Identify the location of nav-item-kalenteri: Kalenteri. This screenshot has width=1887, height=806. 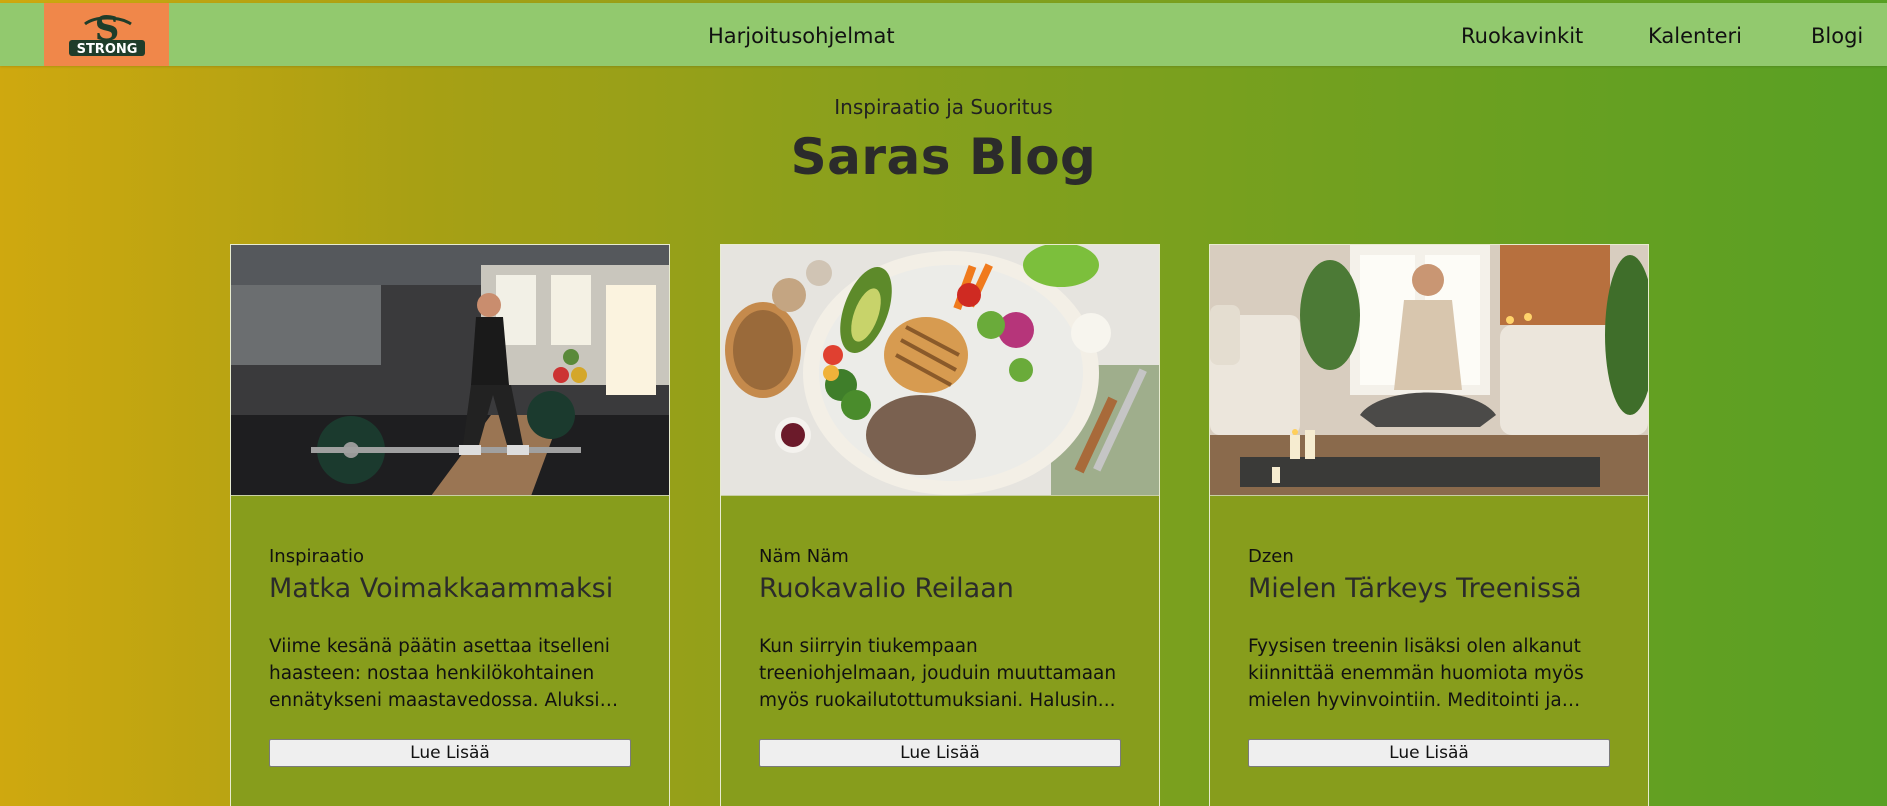
(1695, 36).